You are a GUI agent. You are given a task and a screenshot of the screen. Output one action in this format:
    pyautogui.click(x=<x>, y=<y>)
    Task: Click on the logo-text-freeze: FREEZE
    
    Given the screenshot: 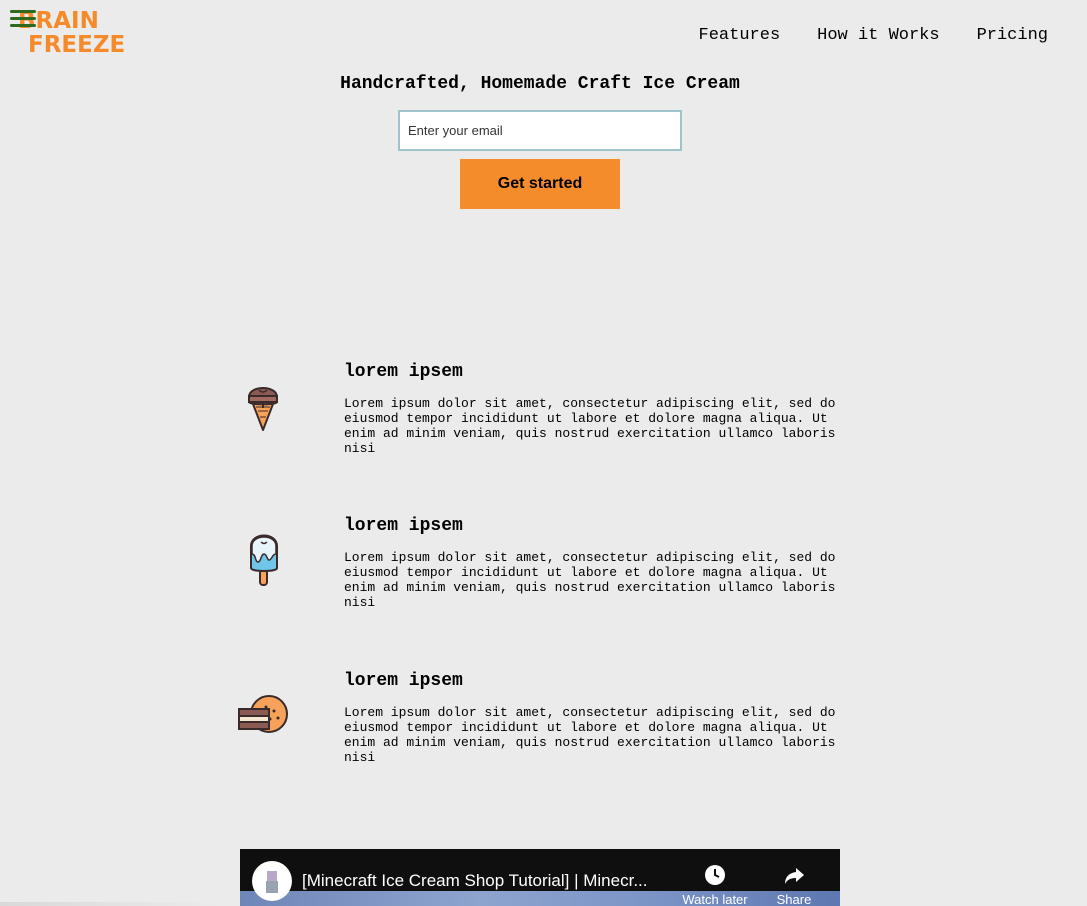 What is the action you would take?
    pyautogui.click(x=77, y=45)
    